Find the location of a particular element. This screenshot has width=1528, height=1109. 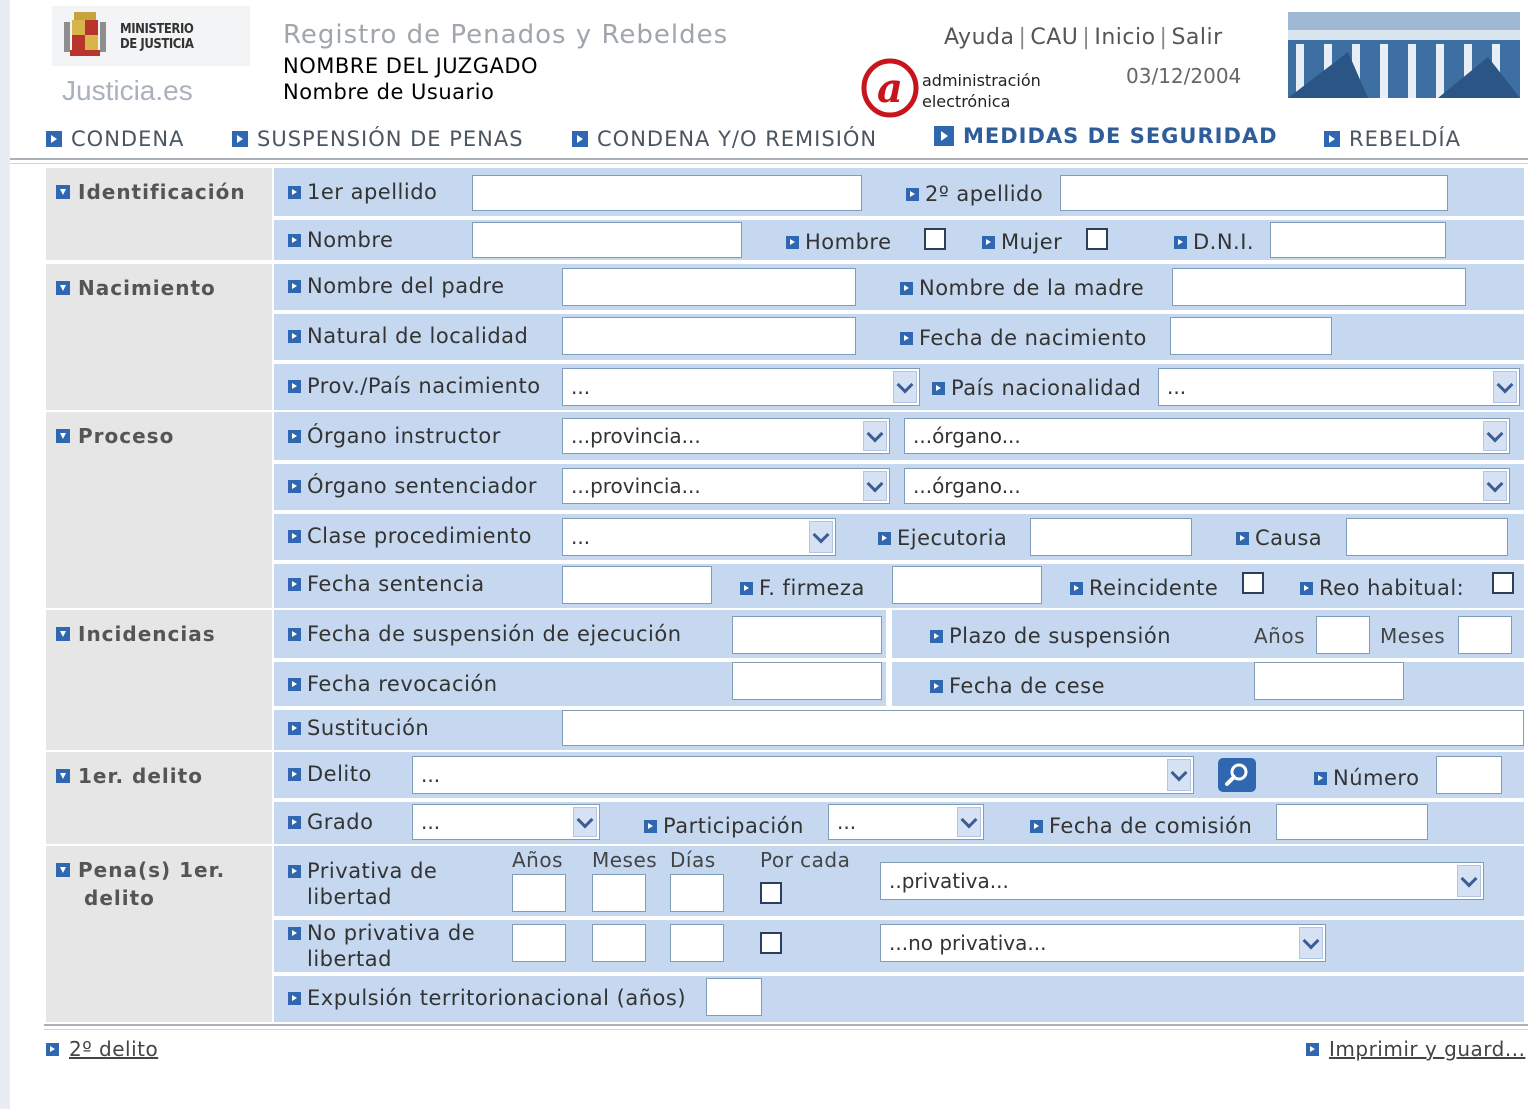

madre-input is located at coordinates (1319, 287).